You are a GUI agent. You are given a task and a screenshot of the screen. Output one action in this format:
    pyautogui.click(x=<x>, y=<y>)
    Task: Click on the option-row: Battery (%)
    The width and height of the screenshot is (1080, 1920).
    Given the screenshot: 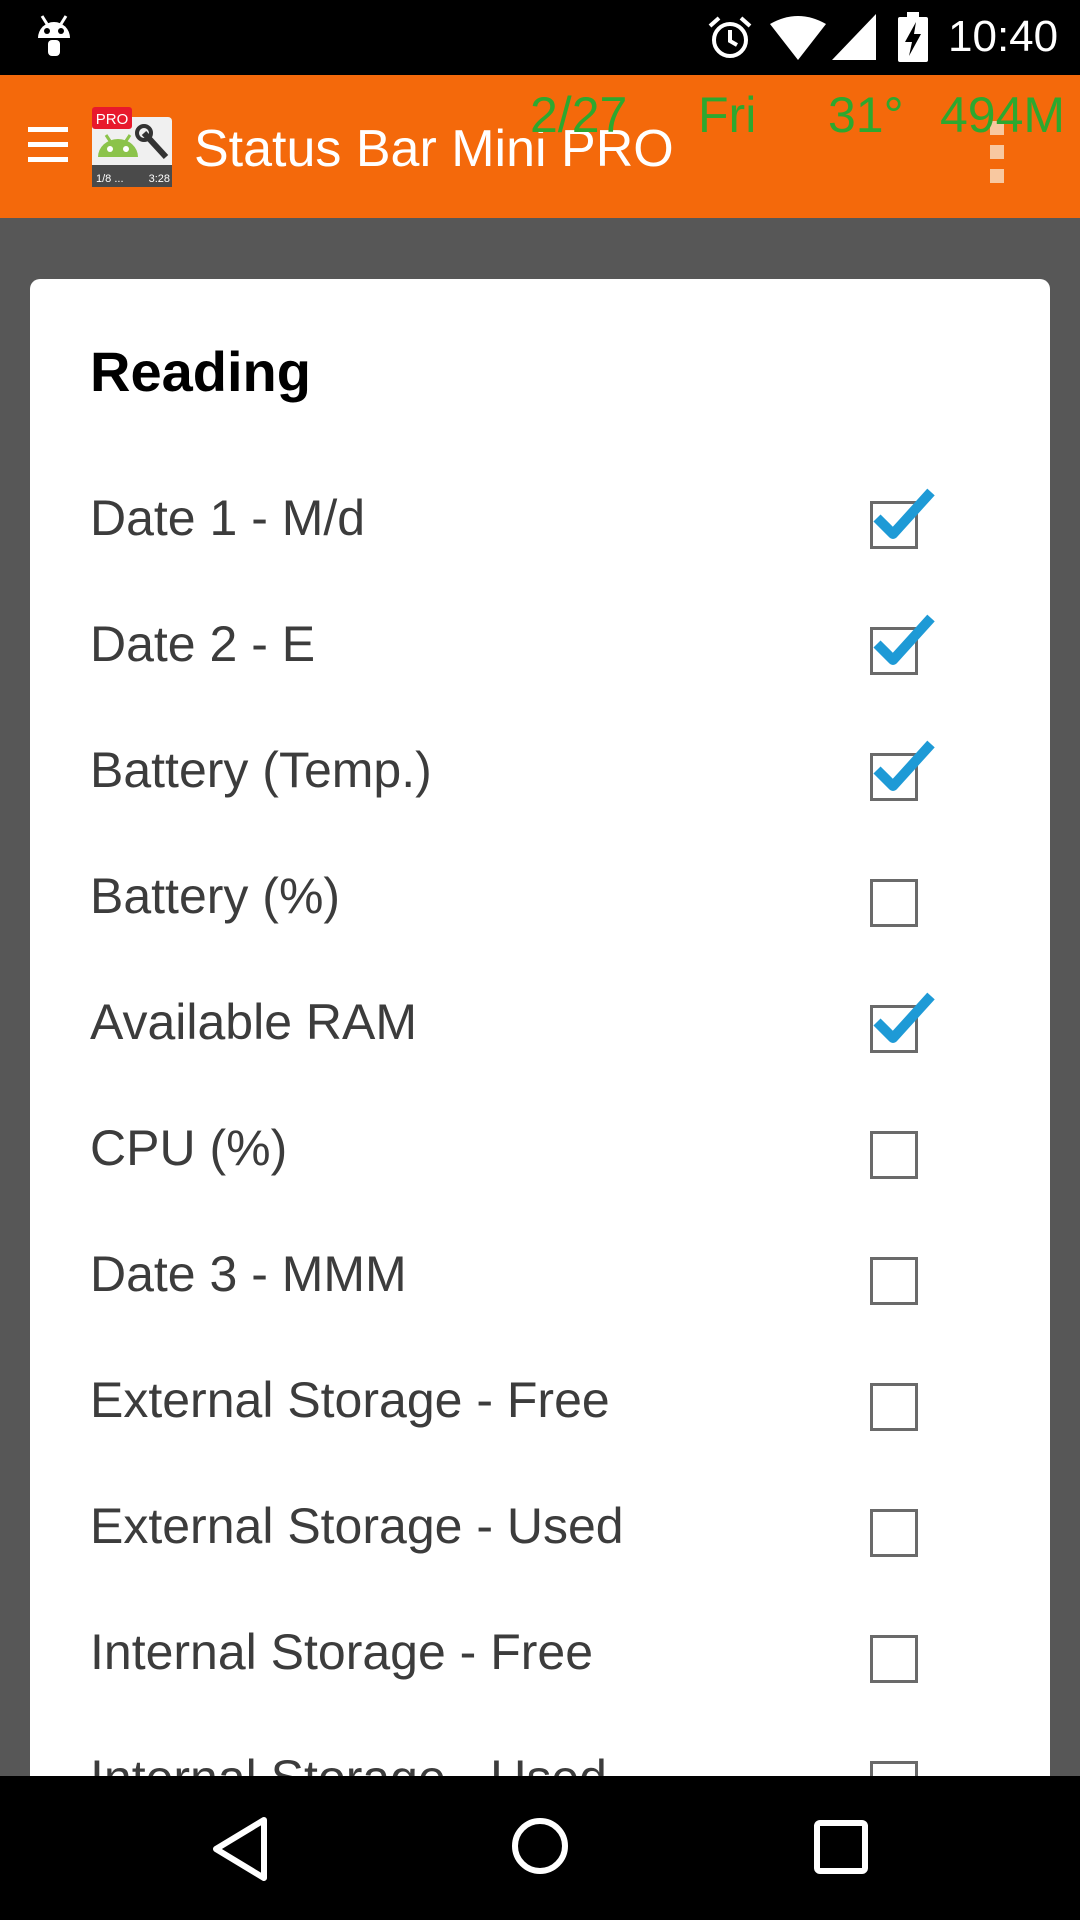 What is the action you would take?
    pyautogui.click(x=540, y=906)
    